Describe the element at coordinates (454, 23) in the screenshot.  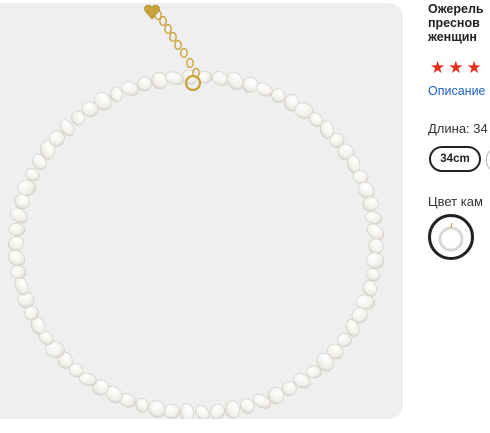
I see `product-title-line-2: преснов` at that location.